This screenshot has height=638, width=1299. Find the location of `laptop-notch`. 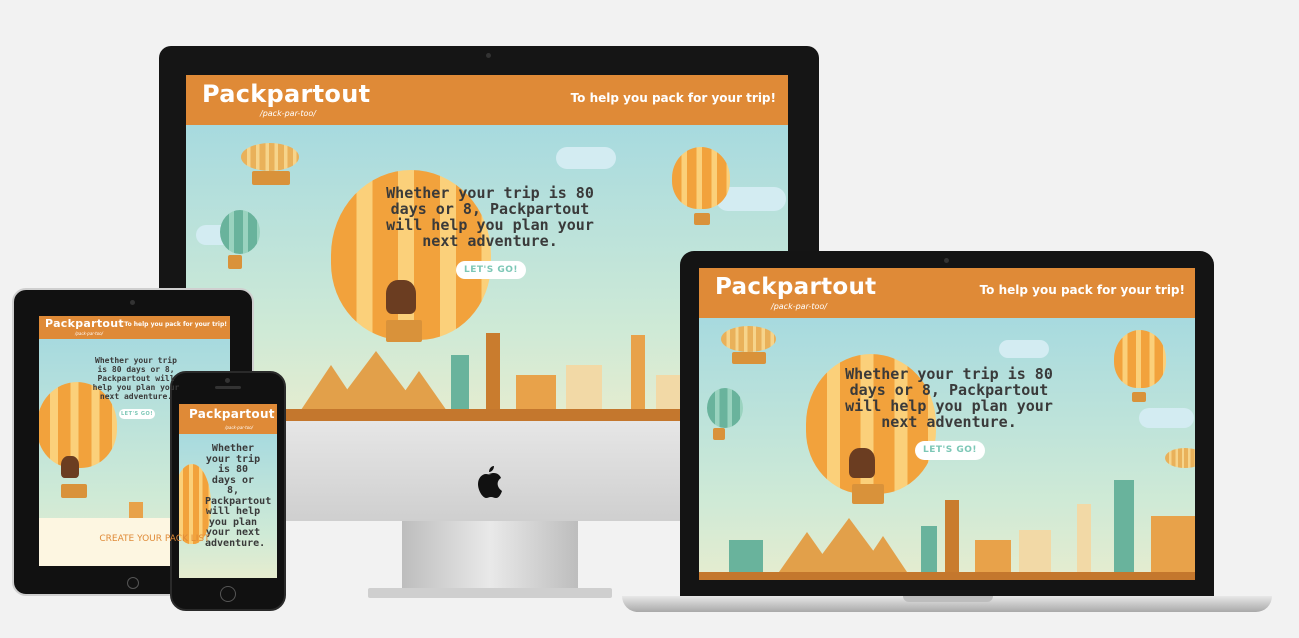

laptop-notch is located at coordinates (948, 599).